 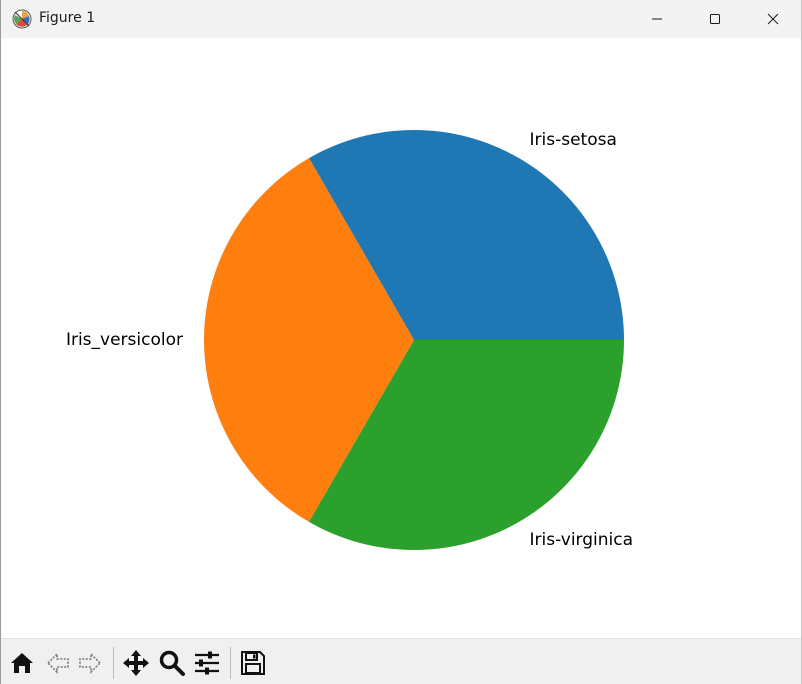 I want to click on window-title: Figure 1, so click(x=67, y=18).